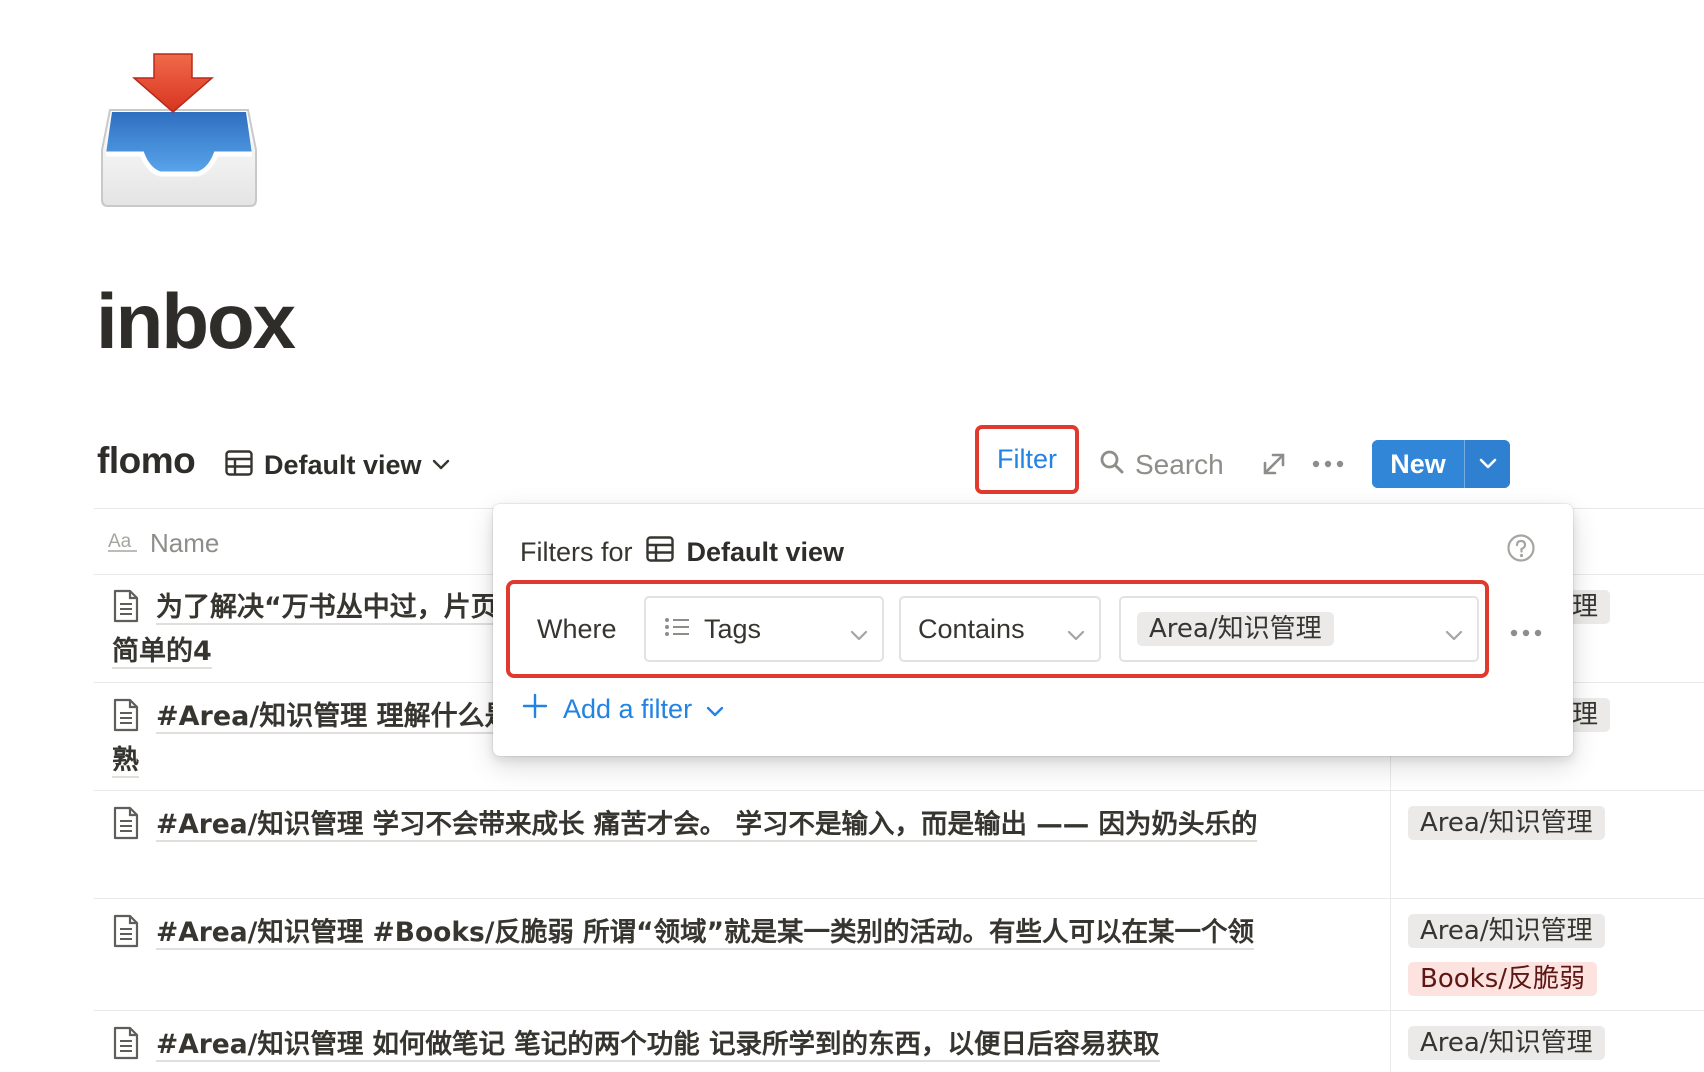 The image size is (1704, 1072). What do you see at coordinates (1328, 464) in the screenshot?
I see `more-options-icon` at bounding box center [1328, 464].